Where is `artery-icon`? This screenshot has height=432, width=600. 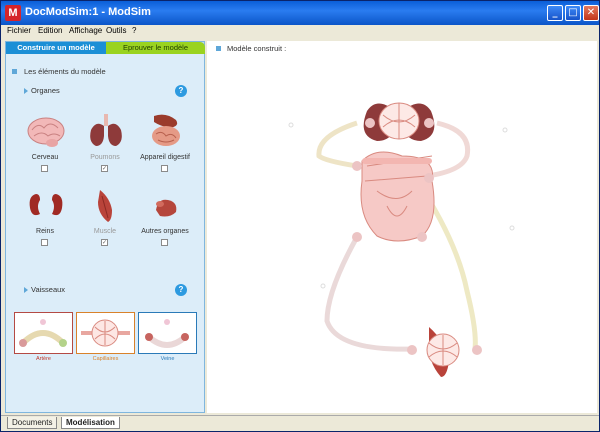
artery-icon is located at coordinates (43, 333).